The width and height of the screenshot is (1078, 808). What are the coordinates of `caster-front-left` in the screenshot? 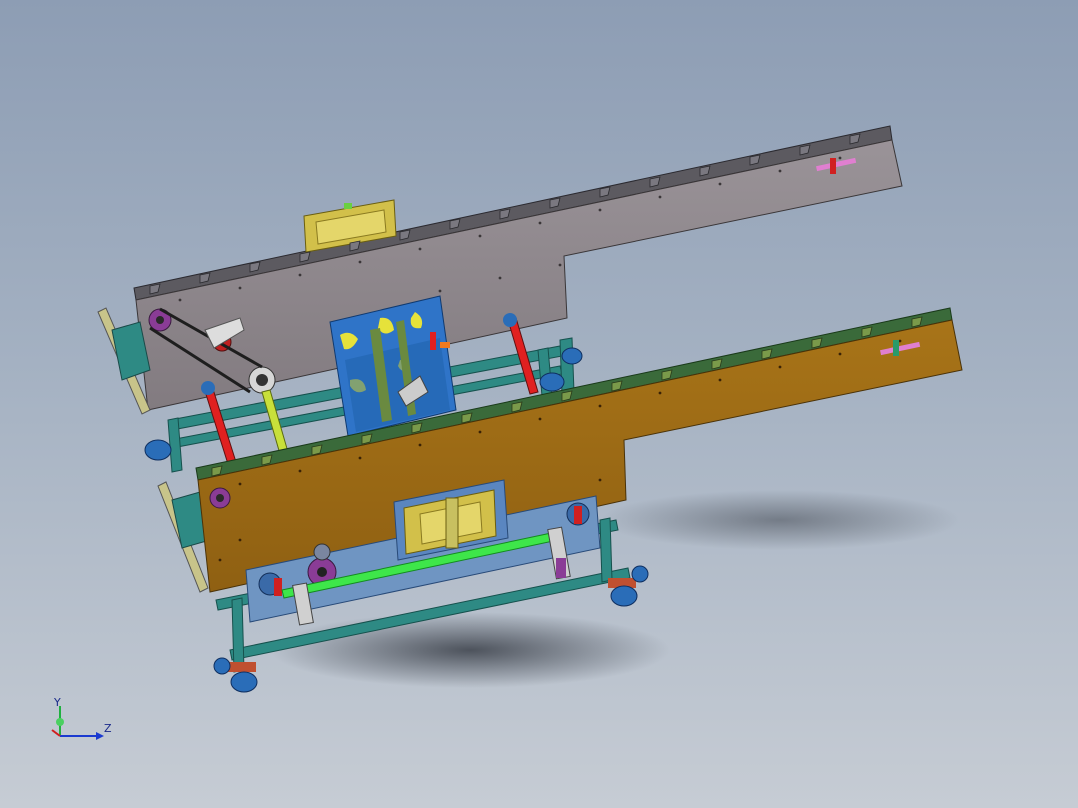 It's located at (243, 677).